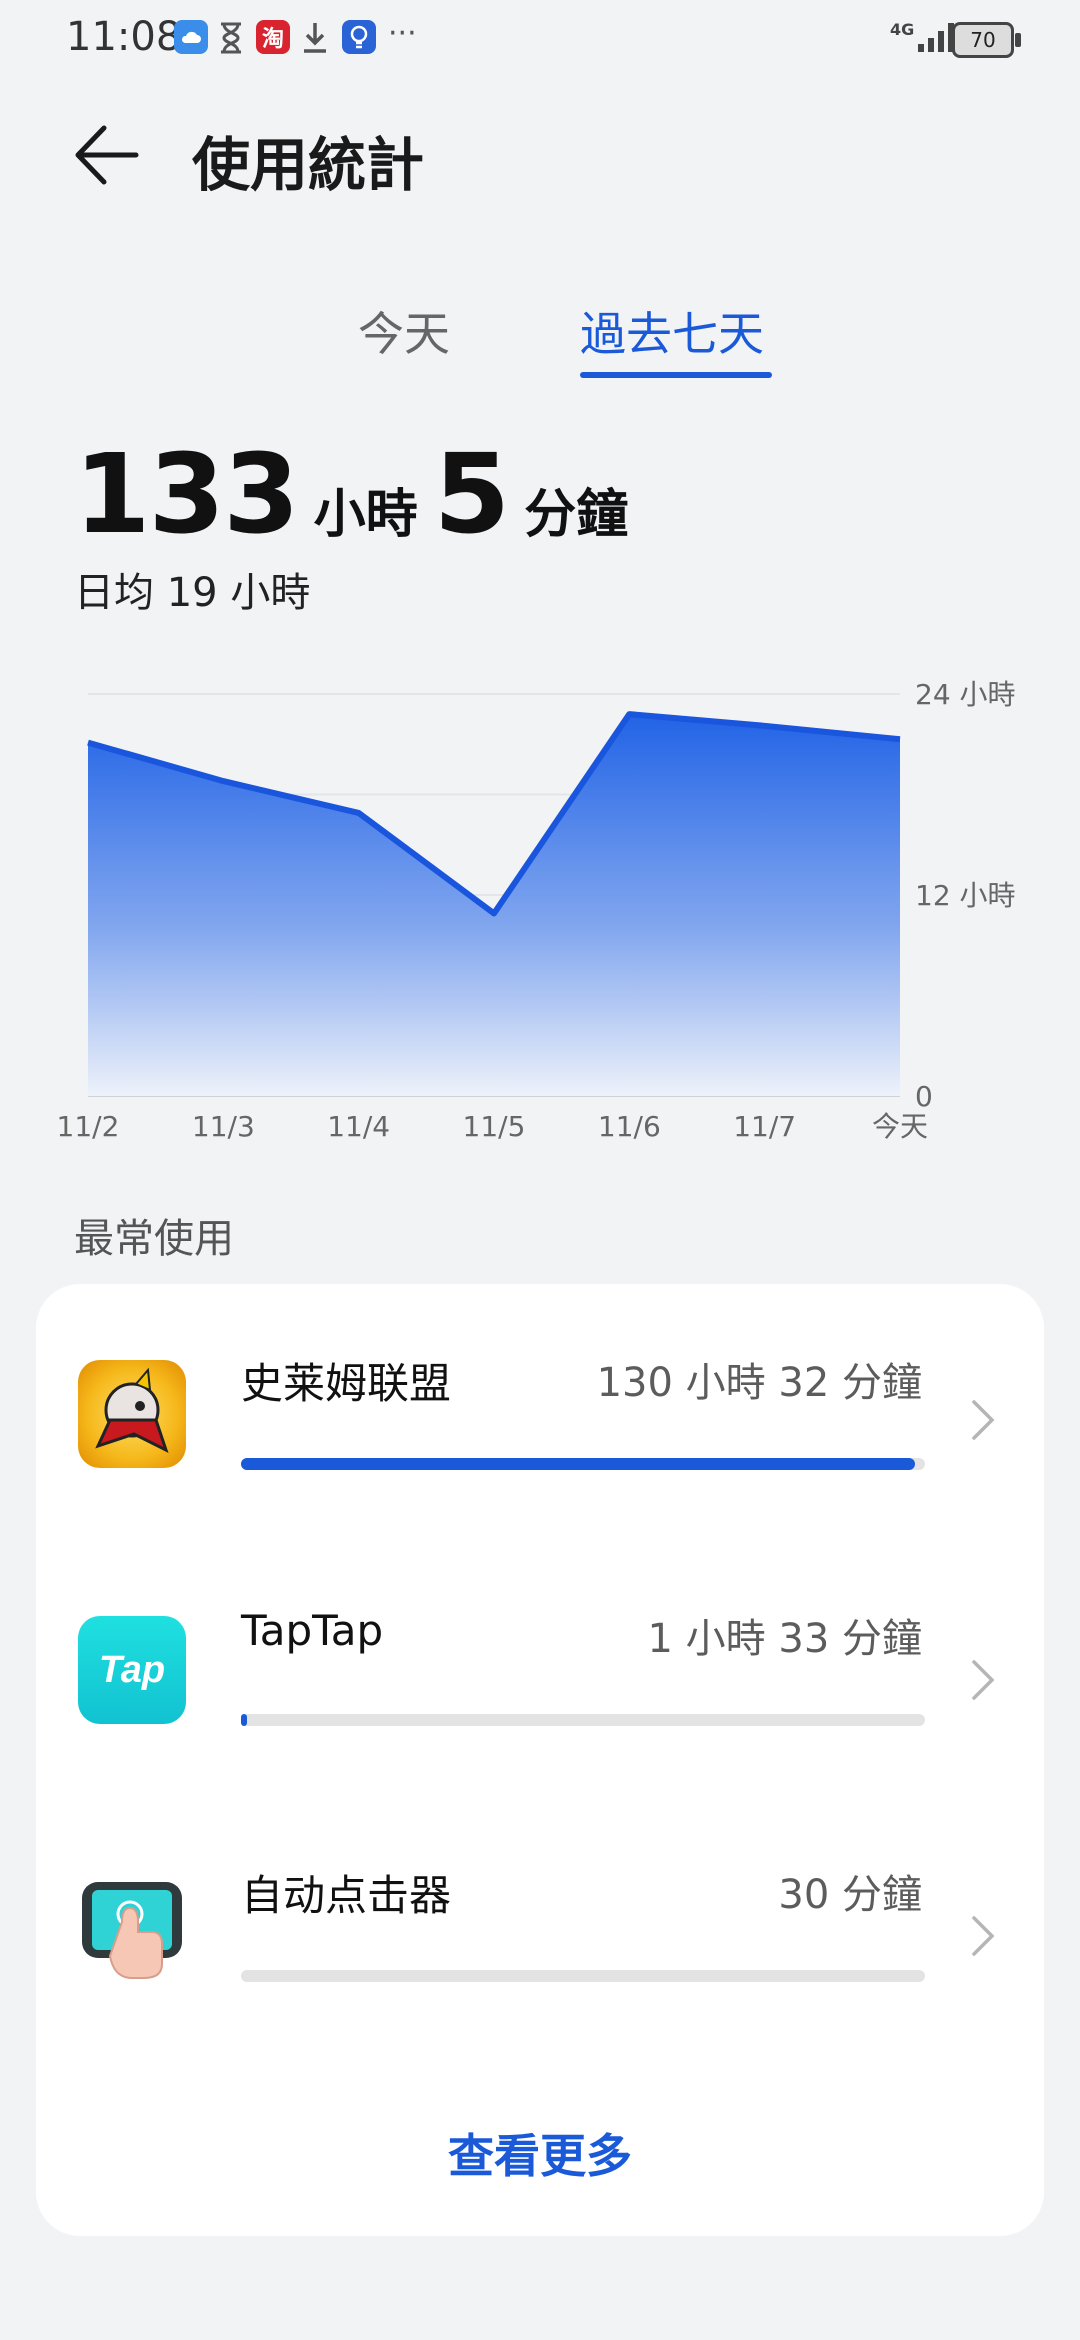 This screenshot has width=1080, height=2340. I want to click on status-time: 11:08, so click(124, 37).